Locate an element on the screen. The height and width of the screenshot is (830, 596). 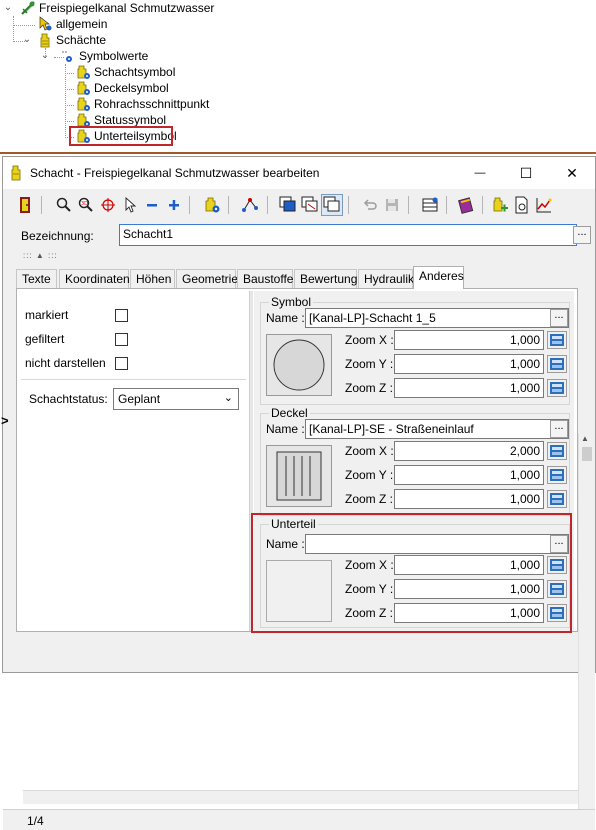
table-list-icon is located at coordinates (430, 204).